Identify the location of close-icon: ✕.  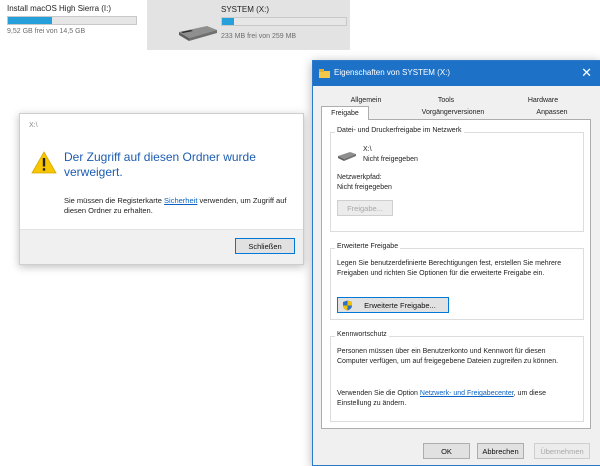
(586, 73).